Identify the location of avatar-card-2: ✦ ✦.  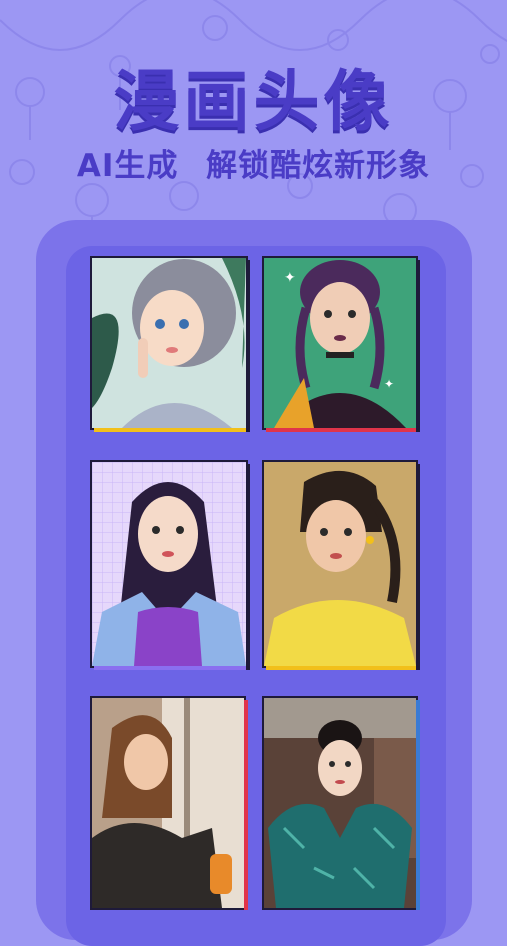
(340, 343).